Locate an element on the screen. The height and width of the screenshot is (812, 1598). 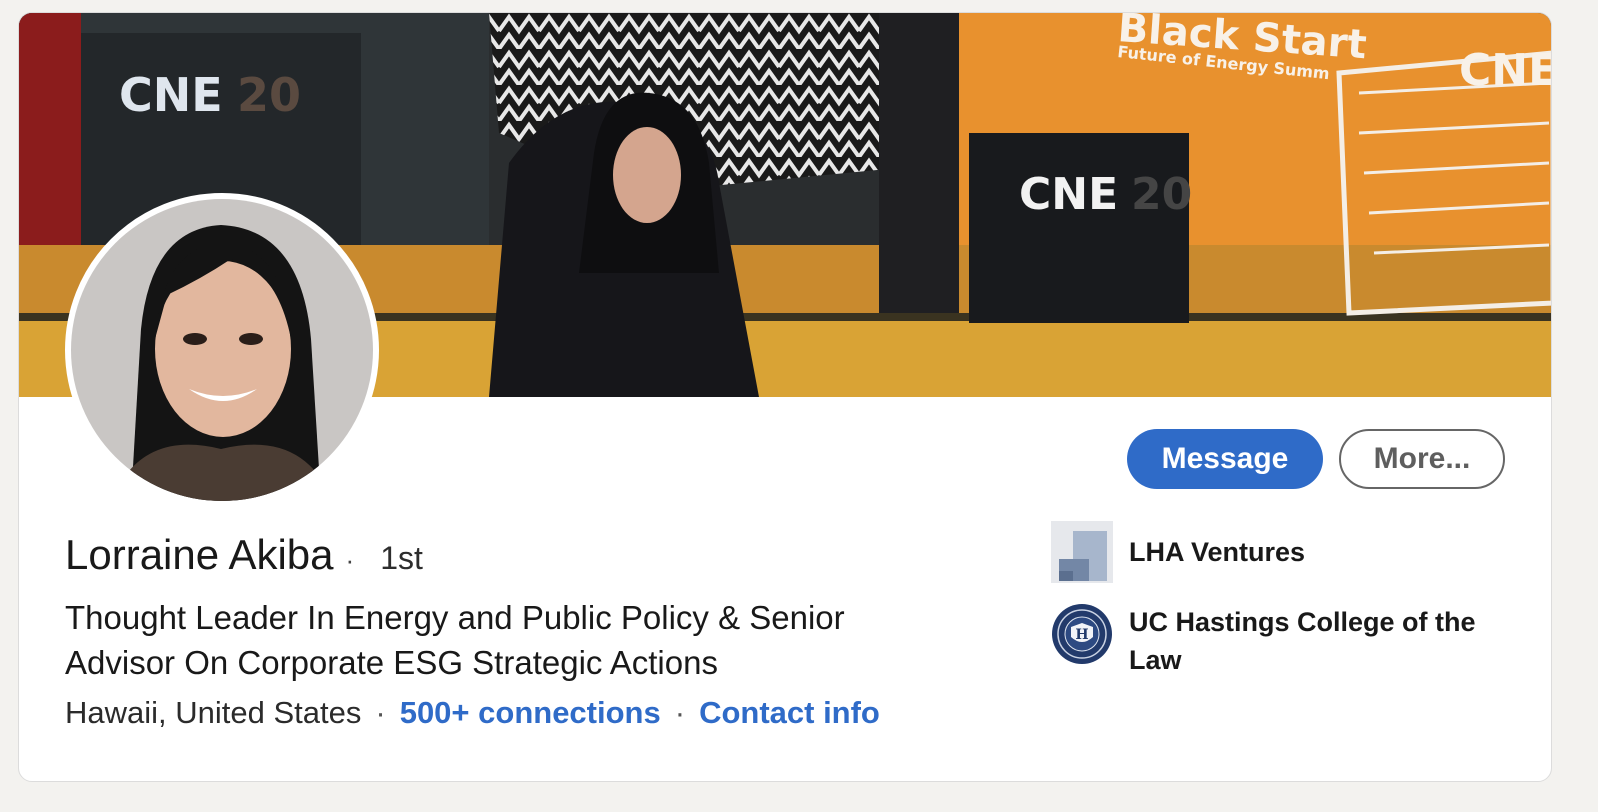
uc-hastings-seal-icon: H is located at coordinates (1082, 634).